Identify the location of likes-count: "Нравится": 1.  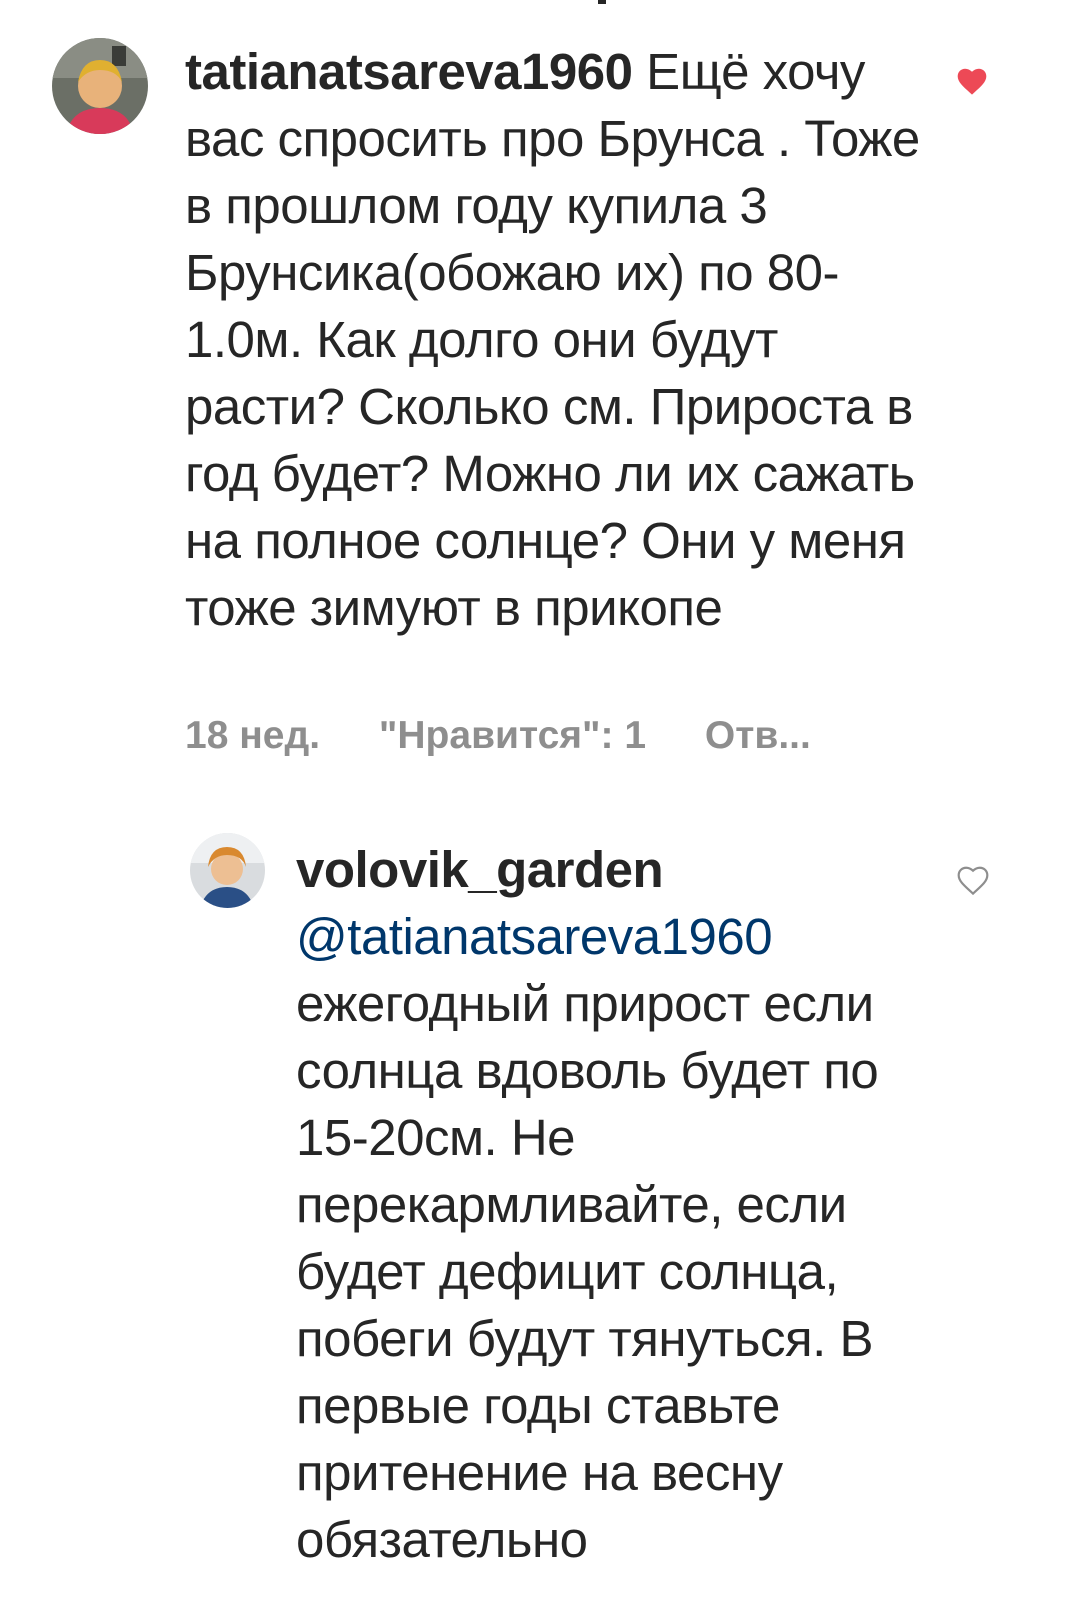
(512, 735).